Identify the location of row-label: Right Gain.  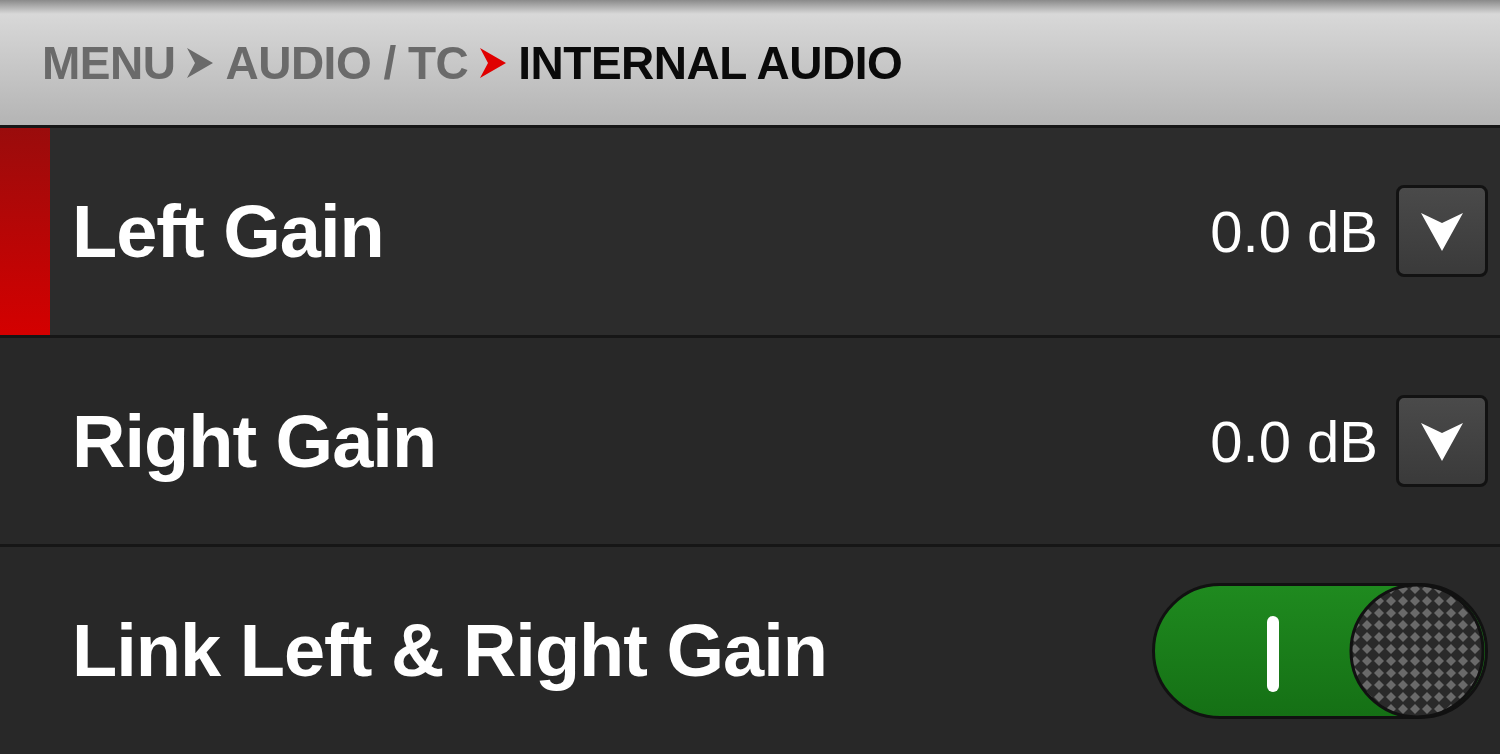
(255, 441).